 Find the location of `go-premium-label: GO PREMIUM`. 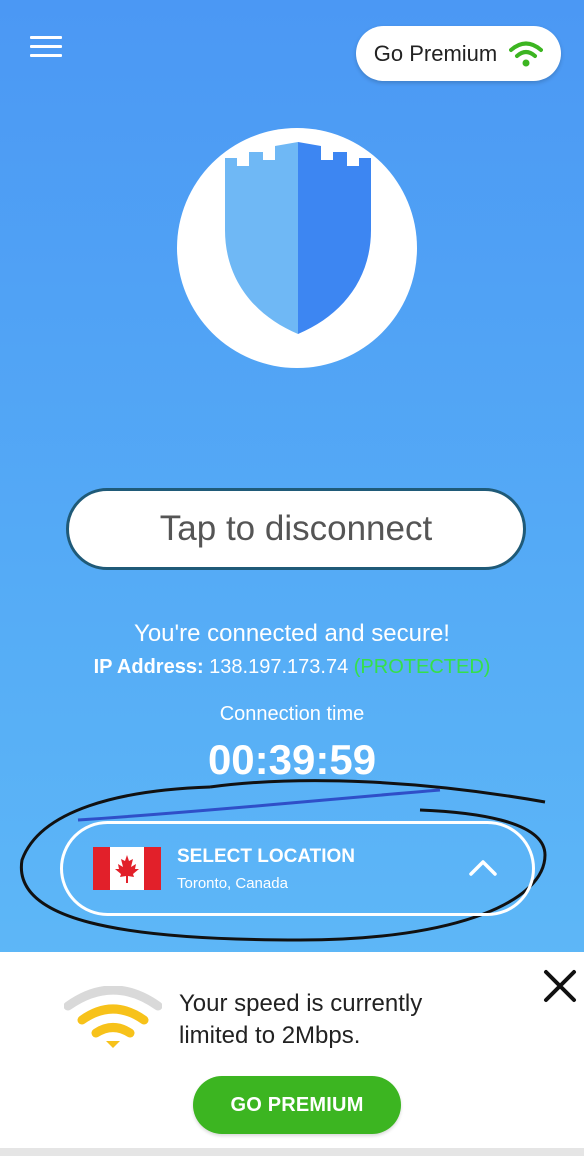

go-premium-label: GO PREMIUM is located at coordinates (297, 1104).